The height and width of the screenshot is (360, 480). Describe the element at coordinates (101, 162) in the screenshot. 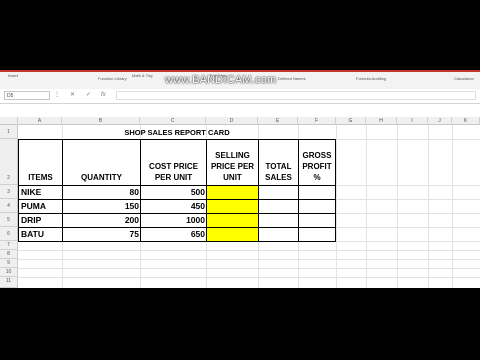

I see `header-quantity: QUANTITY` at that location.